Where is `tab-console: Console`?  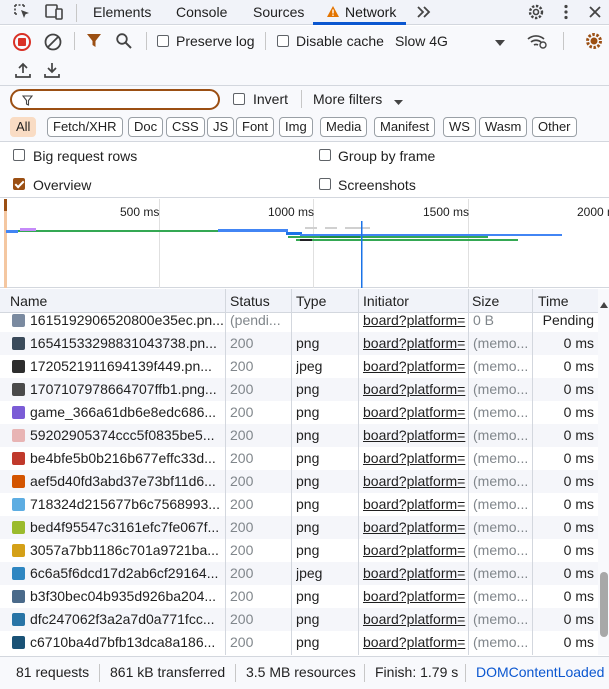 tab-console: Console is located at coordinates (201, 12).